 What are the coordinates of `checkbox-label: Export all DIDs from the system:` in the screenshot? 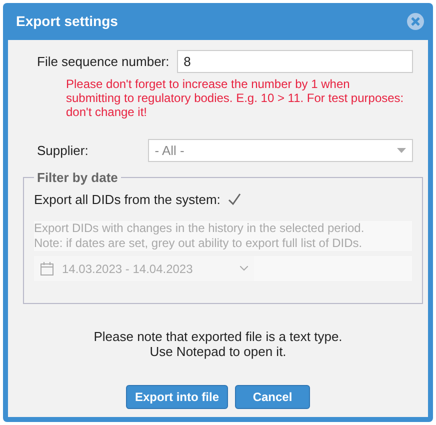 It's located at (127, 199).